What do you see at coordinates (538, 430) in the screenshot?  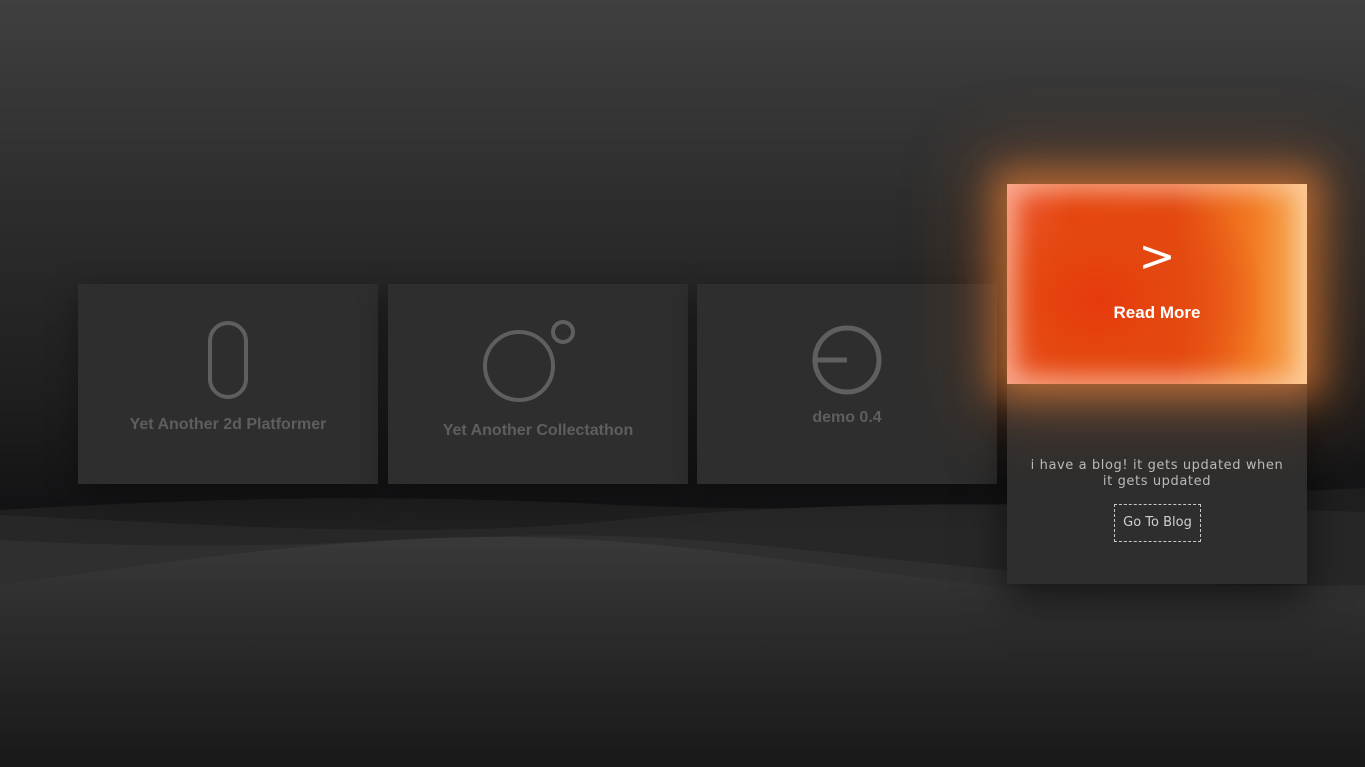 I see `project-title: Yet Another Collectathon` at bounding box center [538, 430].